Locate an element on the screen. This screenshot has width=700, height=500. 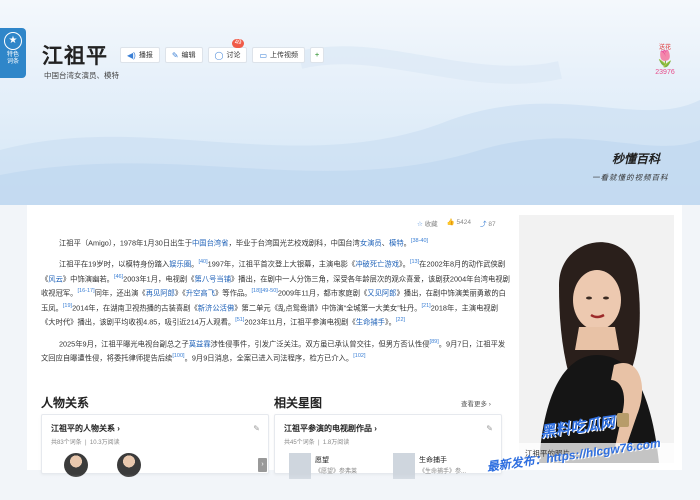
entry-link: 女演员 is located at coordinates (371, 242).